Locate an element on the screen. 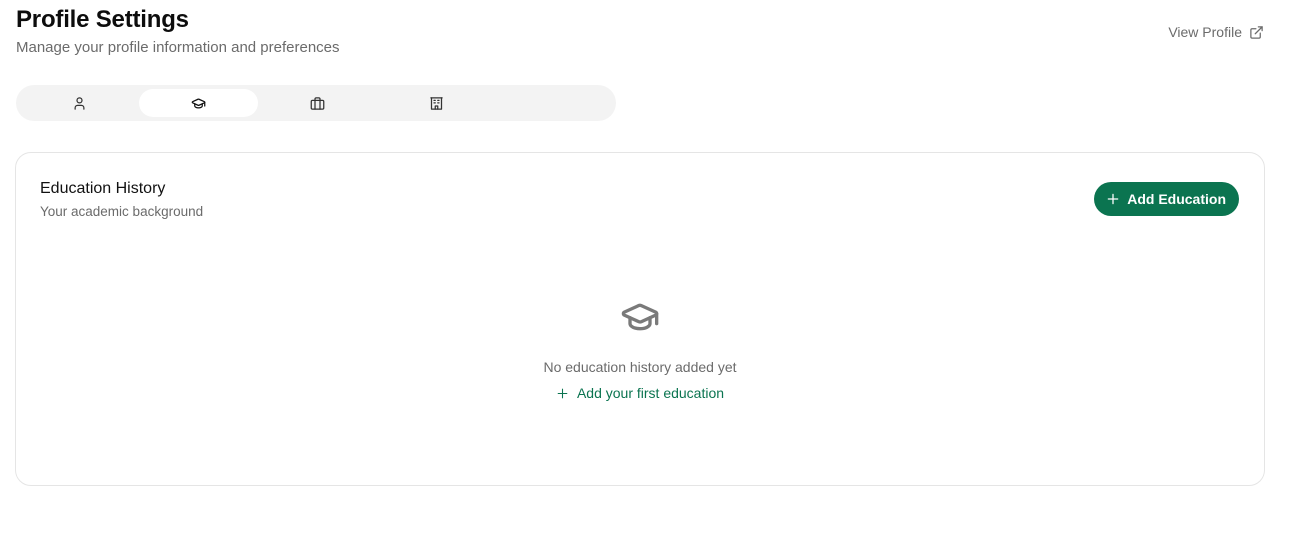  add-education-button: Add Education is located at coordinates (1166, 199).